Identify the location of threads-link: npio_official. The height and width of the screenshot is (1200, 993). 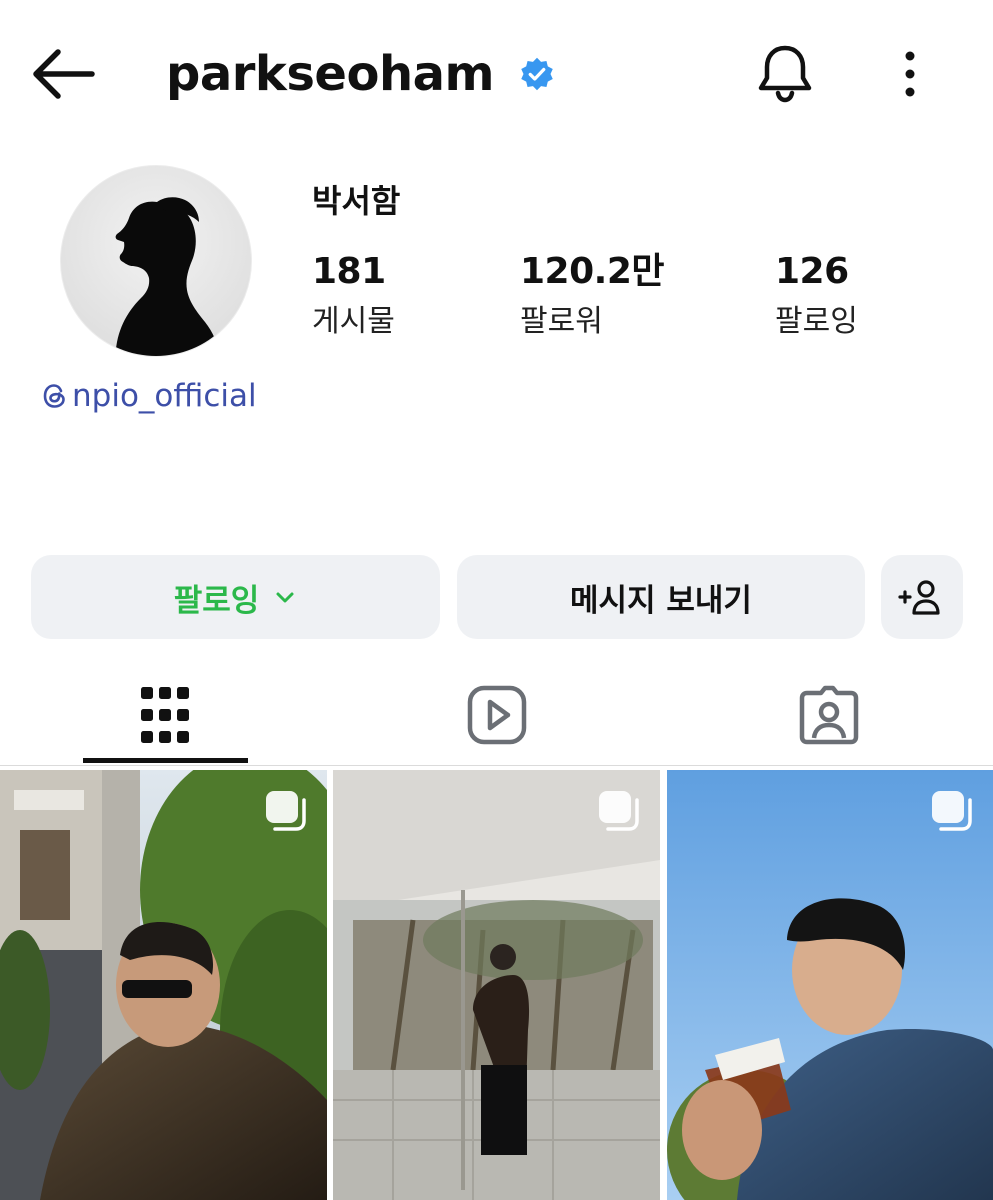
(148, 396).